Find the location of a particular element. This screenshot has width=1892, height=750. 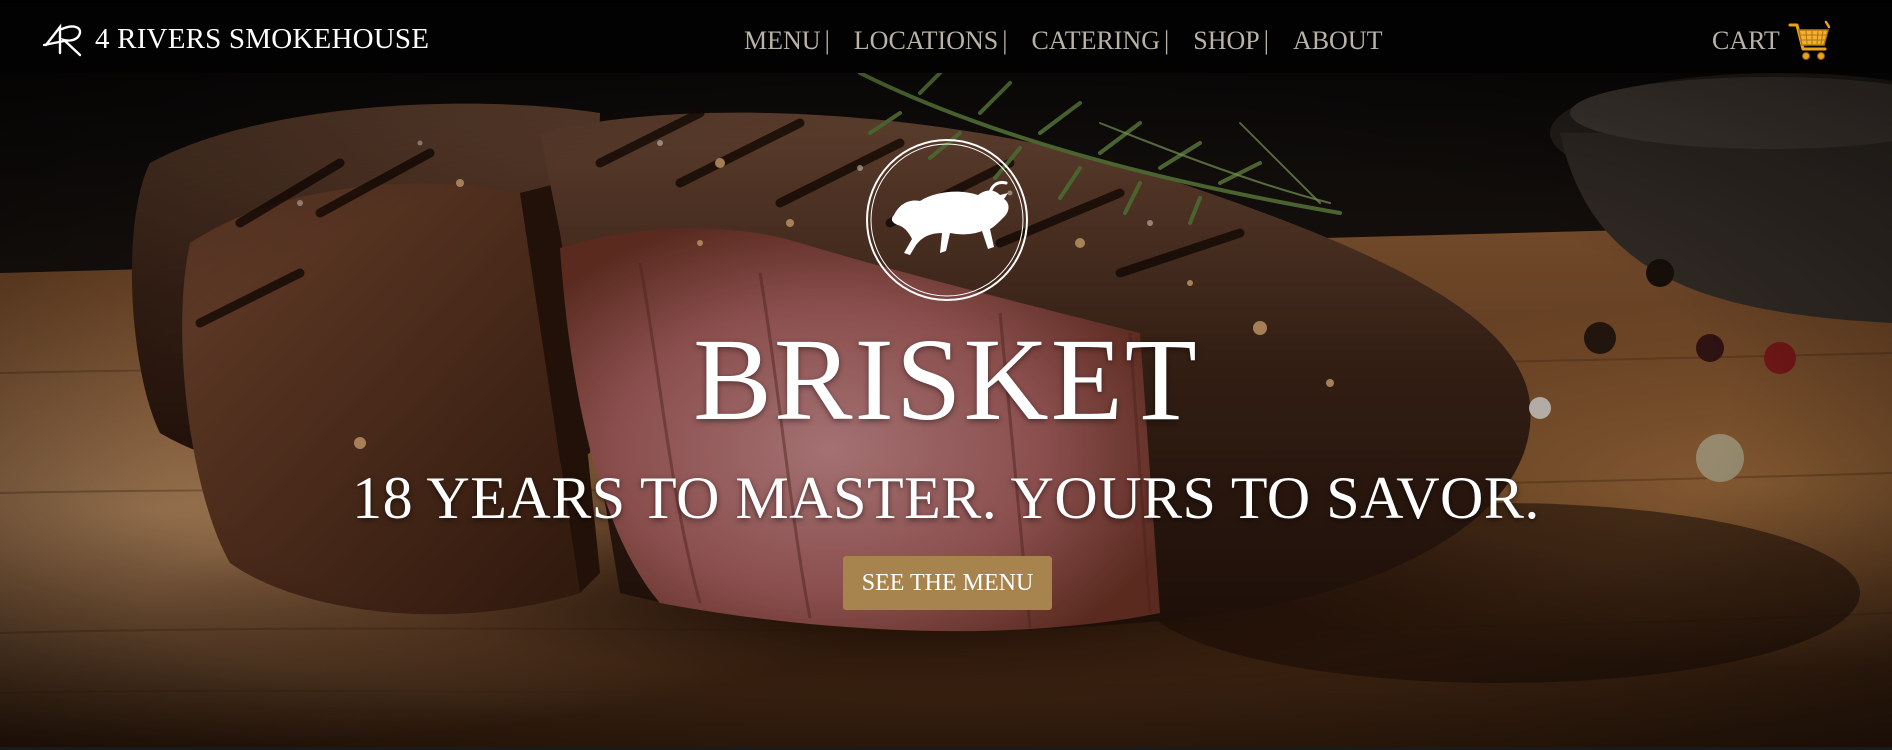

nav-item-catering: CATERING | is located at coordinates (1112, 41).